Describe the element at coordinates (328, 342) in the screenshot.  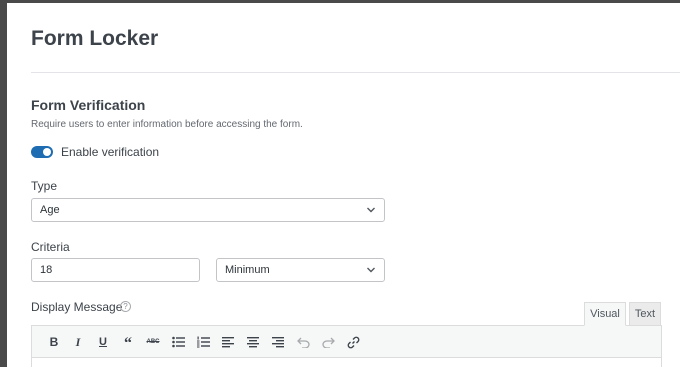
I see `redo-icon` at that location.